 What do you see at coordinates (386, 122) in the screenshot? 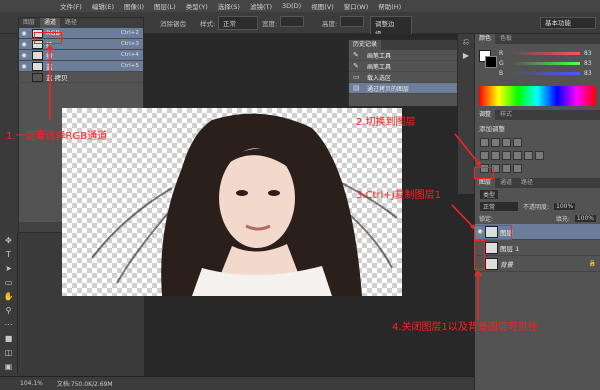
I see `annotation-step-2: 2.切换到图层` at bounding box center [386, 122].